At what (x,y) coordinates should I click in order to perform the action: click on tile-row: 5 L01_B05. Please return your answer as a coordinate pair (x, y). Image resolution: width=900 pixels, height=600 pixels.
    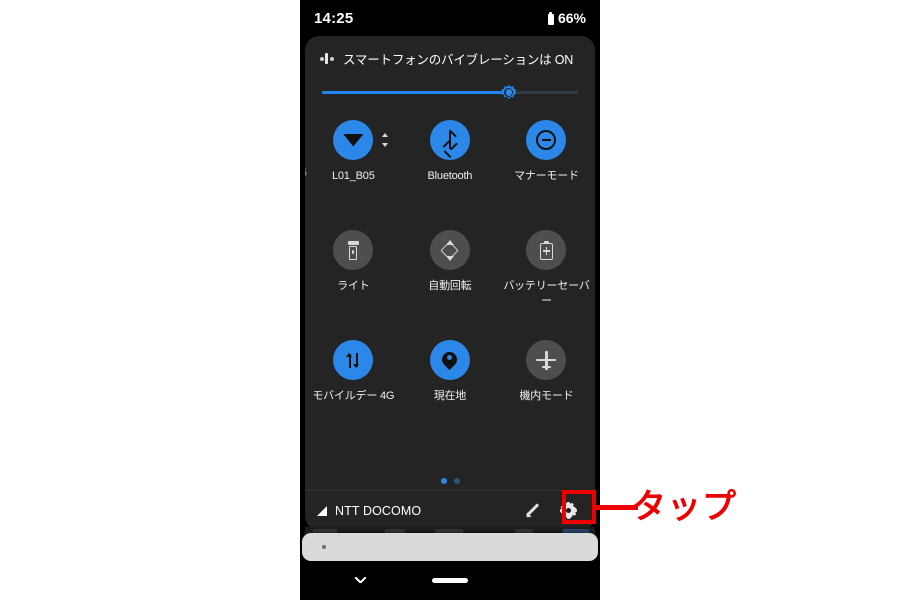
    Looking at the image, I should click on (450, 167).